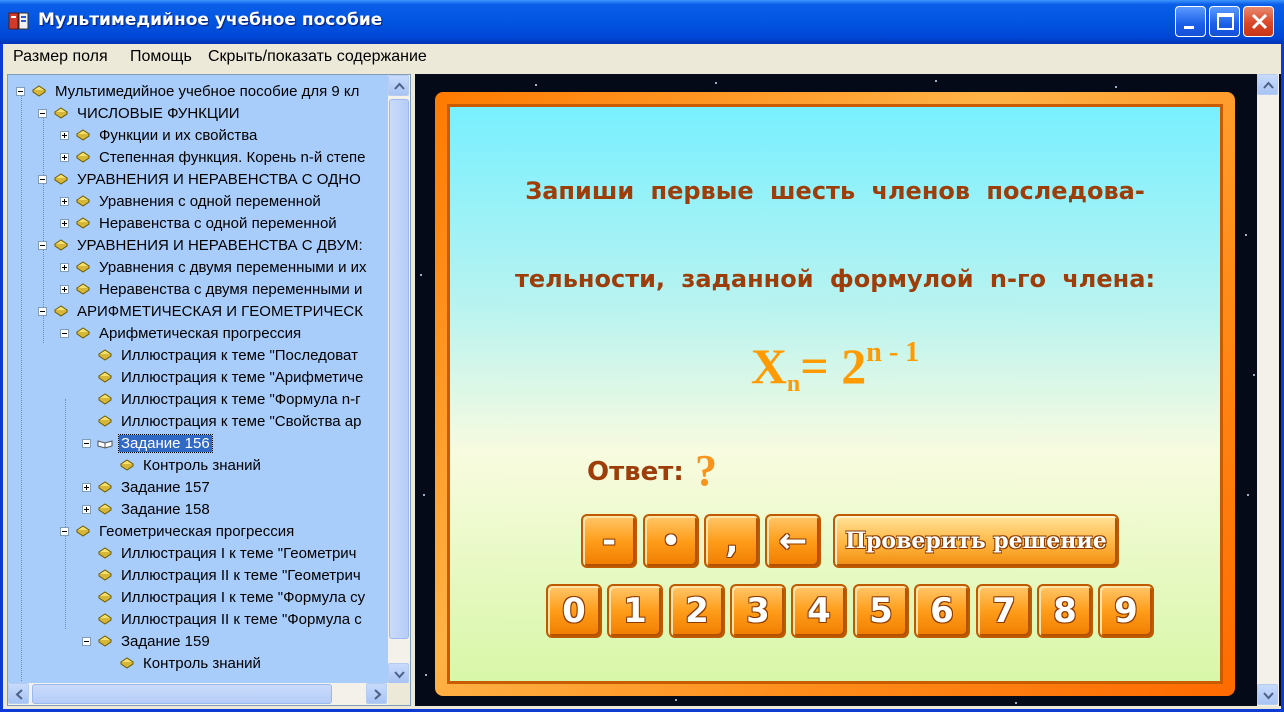 This screenshot has height=712, width=1284. Describe the element at coordinates (399, 369) in the screenshot. I see `vertical-scroll-thumb` at that location.